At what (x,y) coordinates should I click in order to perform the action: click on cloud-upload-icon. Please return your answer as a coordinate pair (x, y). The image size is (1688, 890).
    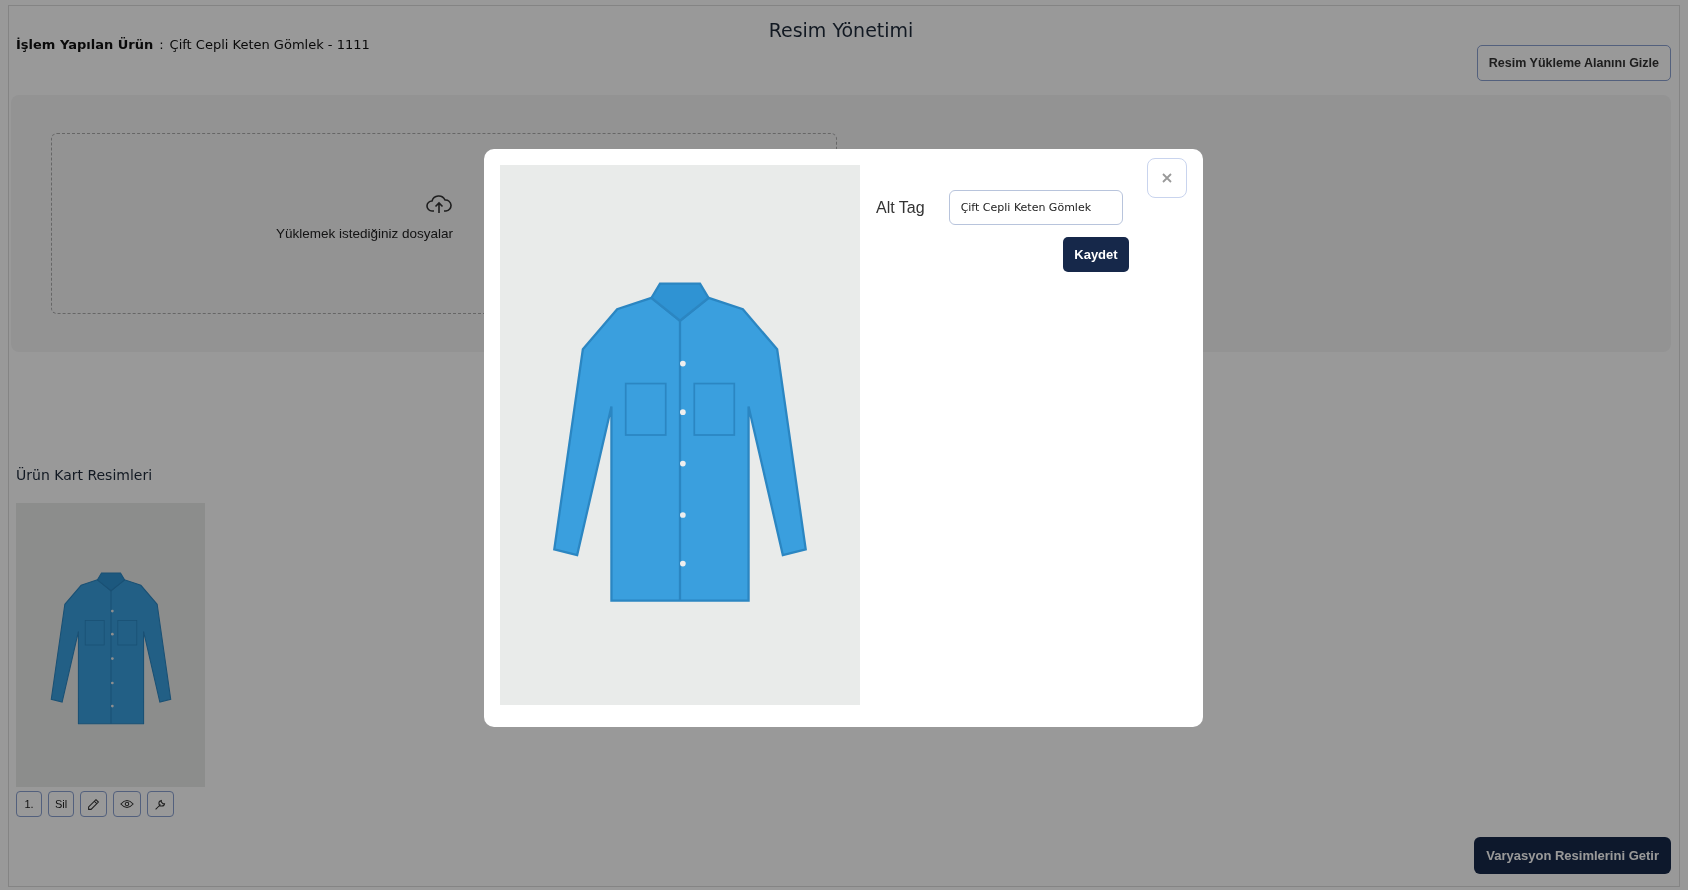
    Looking at the image, I should click on (439, 204).